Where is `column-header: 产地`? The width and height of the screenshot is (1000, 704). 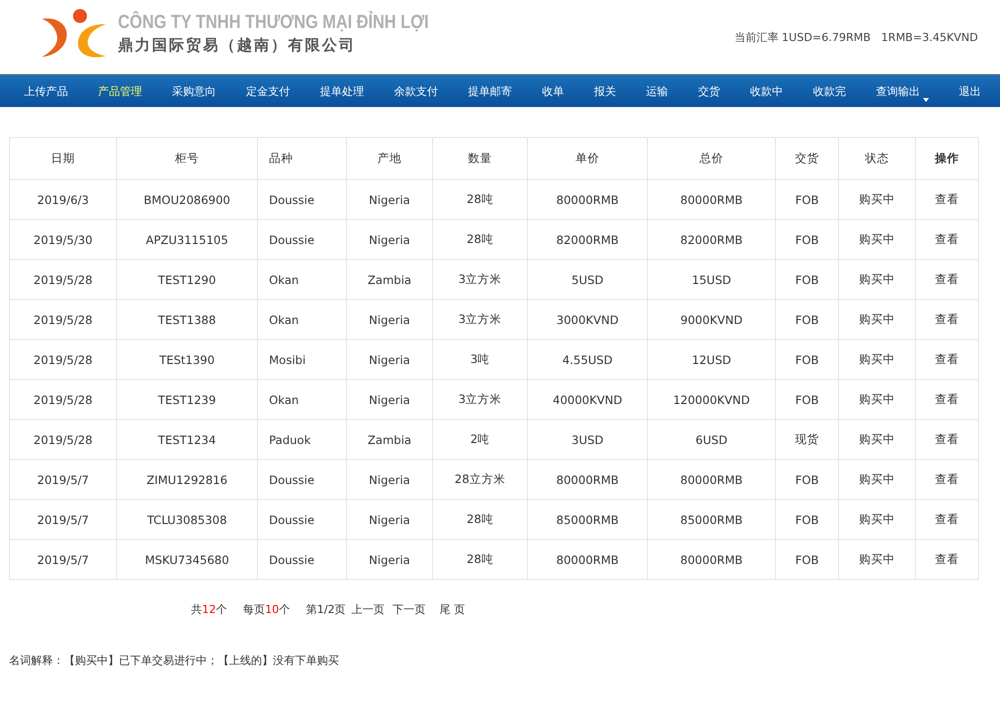
column-header: 产地 is located at coordinates (389, 159).